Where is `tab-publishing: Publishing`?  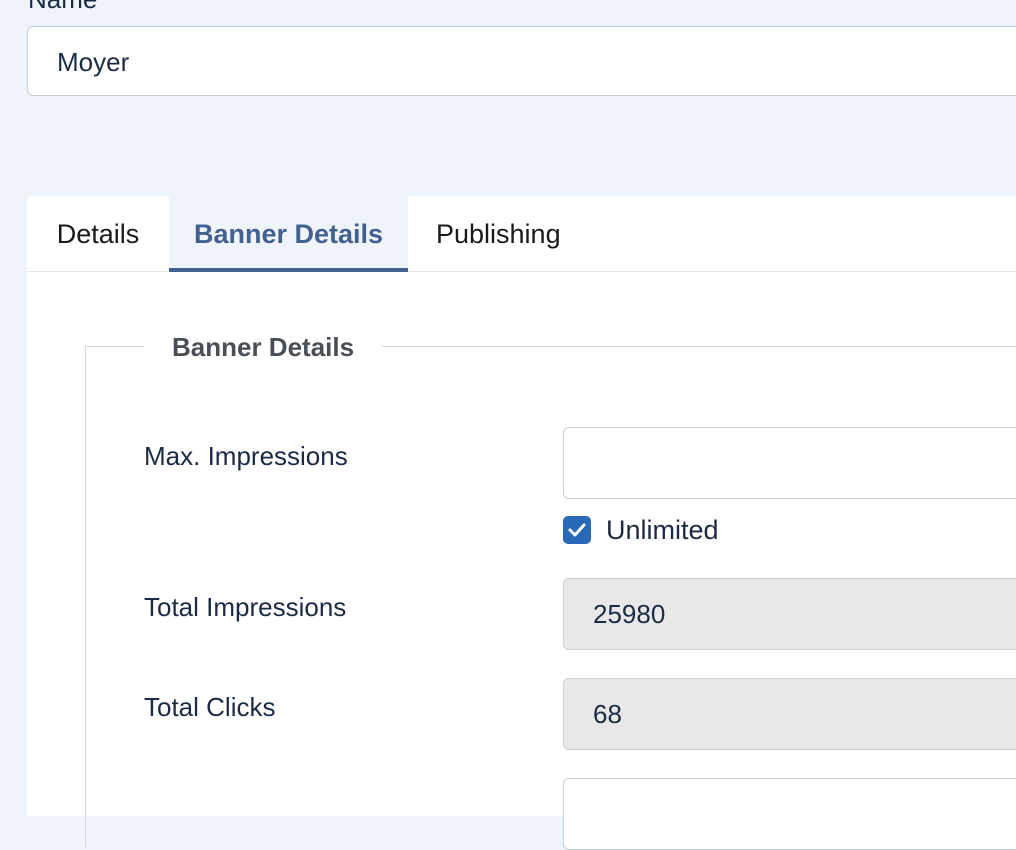 tab-publishing: Publishing is located at coordinates (501, 234).